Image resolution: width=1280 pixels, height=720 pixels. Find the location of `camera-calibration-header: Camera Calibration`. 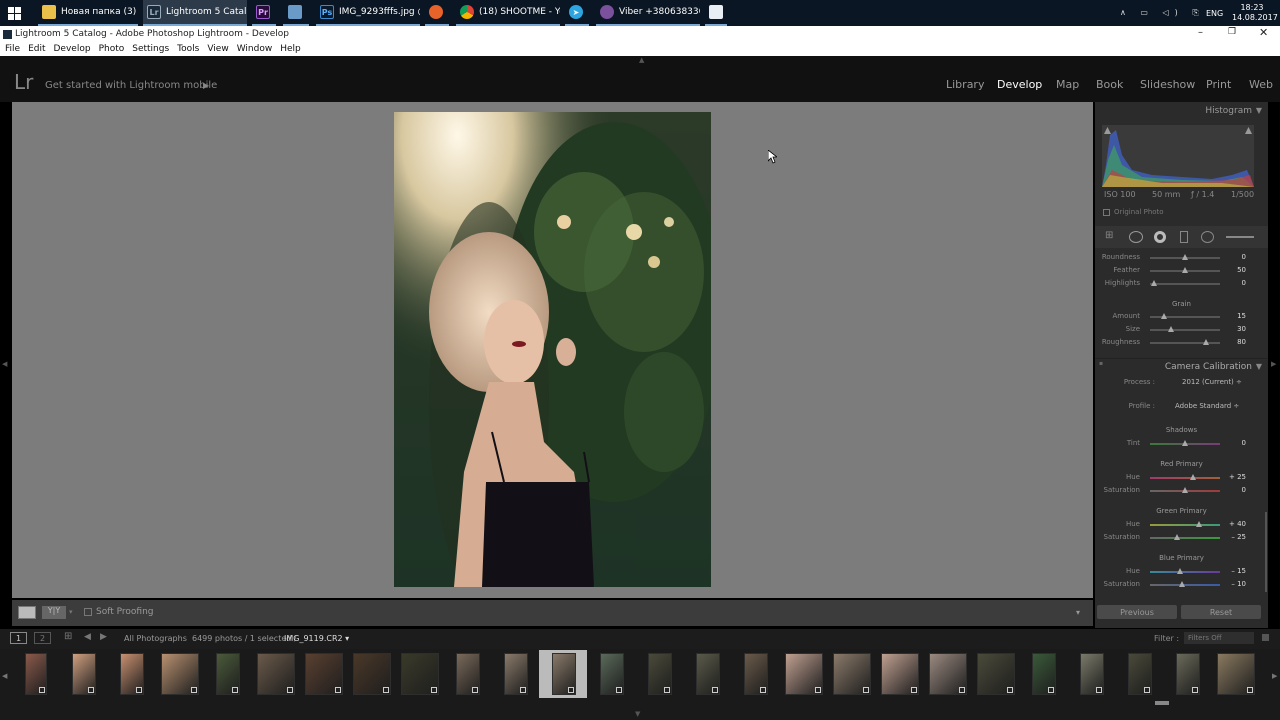

camera-calibration-header: Camera Calibration is located at coordinates (1181, 367).